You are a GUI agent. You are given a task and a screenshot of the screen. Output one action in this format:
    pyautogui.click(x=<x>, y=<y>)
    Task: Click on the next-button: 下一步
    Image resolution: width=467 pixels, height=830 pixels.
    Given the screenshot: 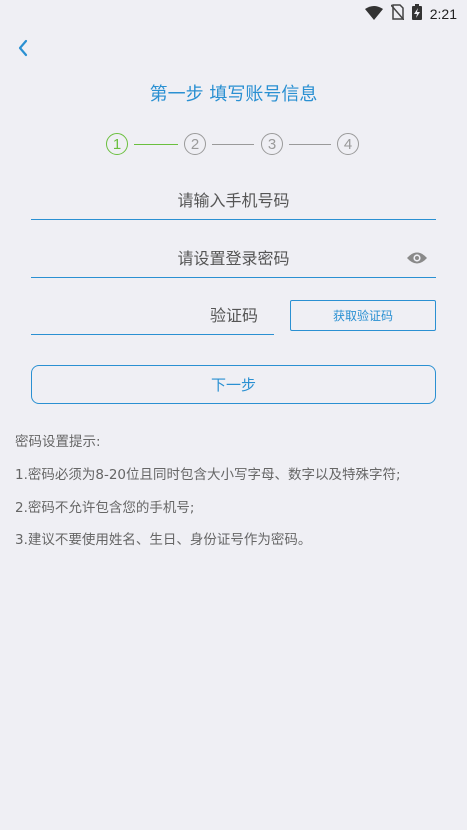 What is the action you would take?
    pyautogui.click(x=233, y=384)
    